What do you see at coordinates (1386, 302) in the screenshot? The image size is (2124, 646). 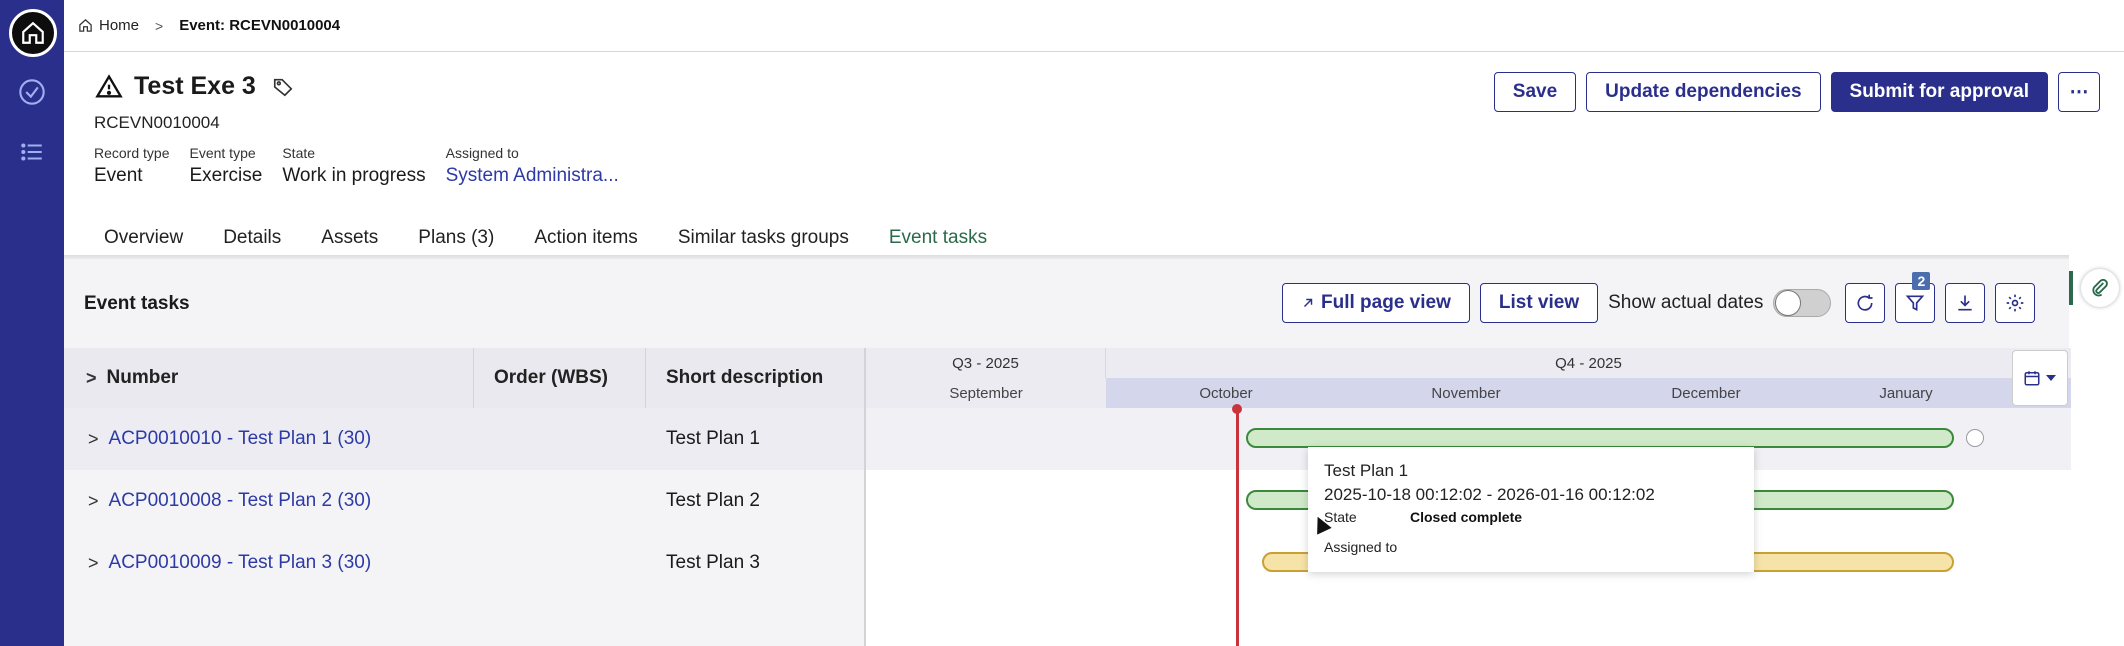 I see `full-page-view-label: Full page view` at bounding box center [1386, 302].